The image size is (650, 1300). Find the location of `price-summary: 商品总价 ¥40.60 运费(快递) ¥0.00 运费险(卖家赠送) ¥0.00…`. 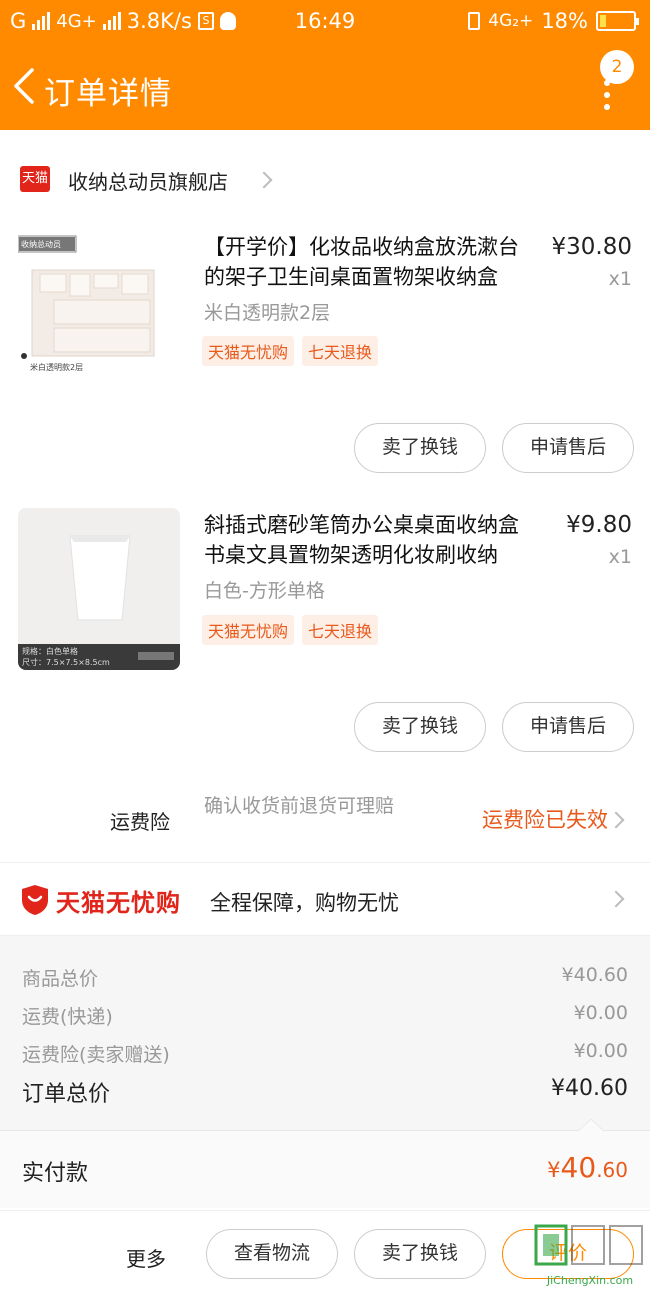

price-summary: 商品总价 ¥40.60 运费(快递) ¥0.00 运费险(卖家赠送) ¥0.00… is located at coordinates (325, 1033).